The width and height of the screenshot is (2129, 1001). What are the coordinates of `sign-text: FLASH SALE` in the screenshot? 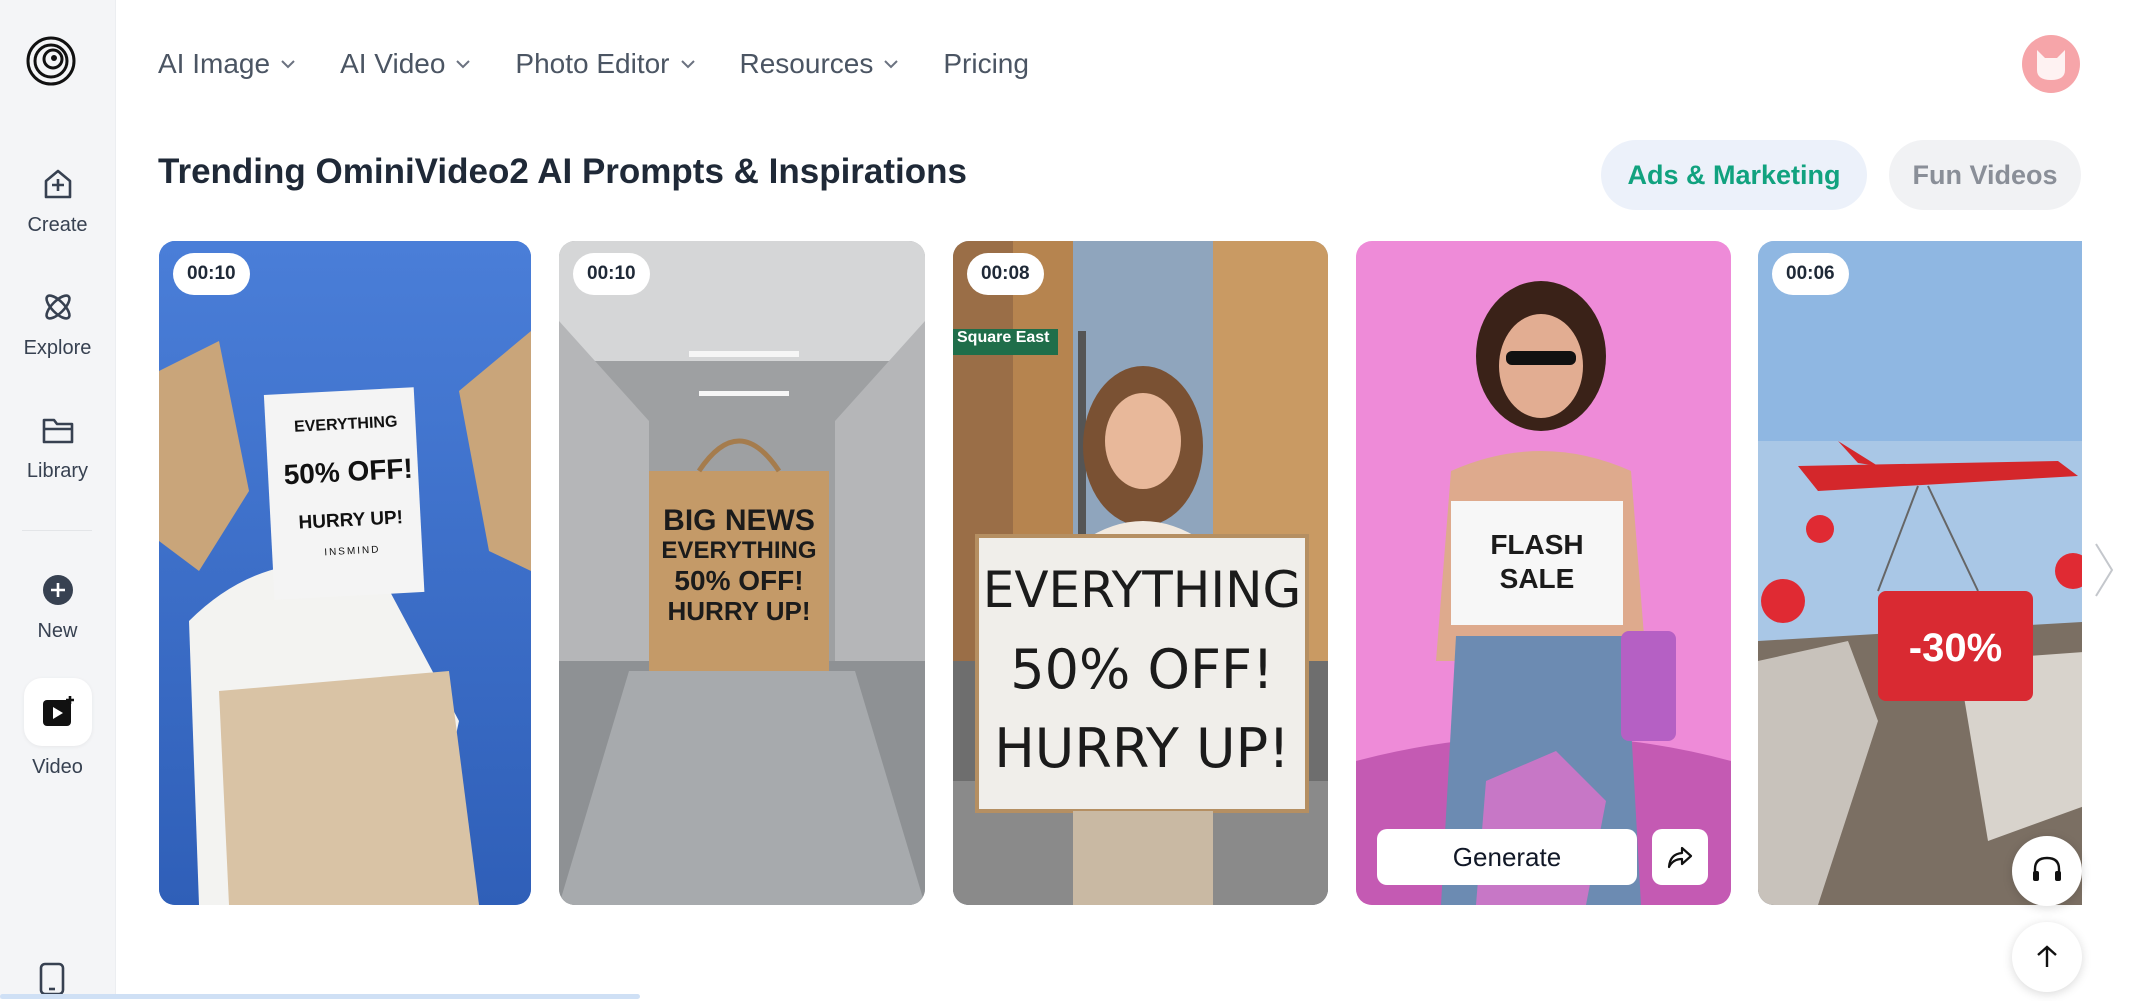 It's located at (1537, 562).